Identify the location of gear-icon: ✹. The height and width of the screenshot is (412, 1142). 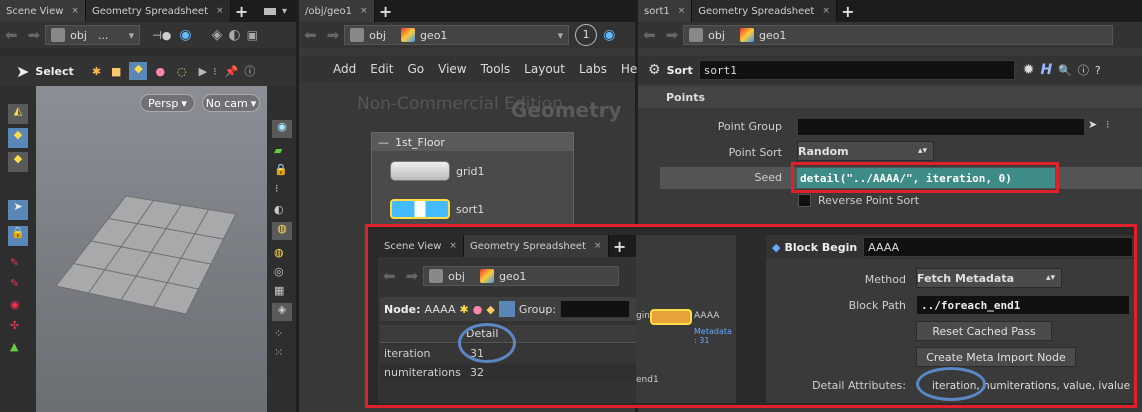
(1029, 70).